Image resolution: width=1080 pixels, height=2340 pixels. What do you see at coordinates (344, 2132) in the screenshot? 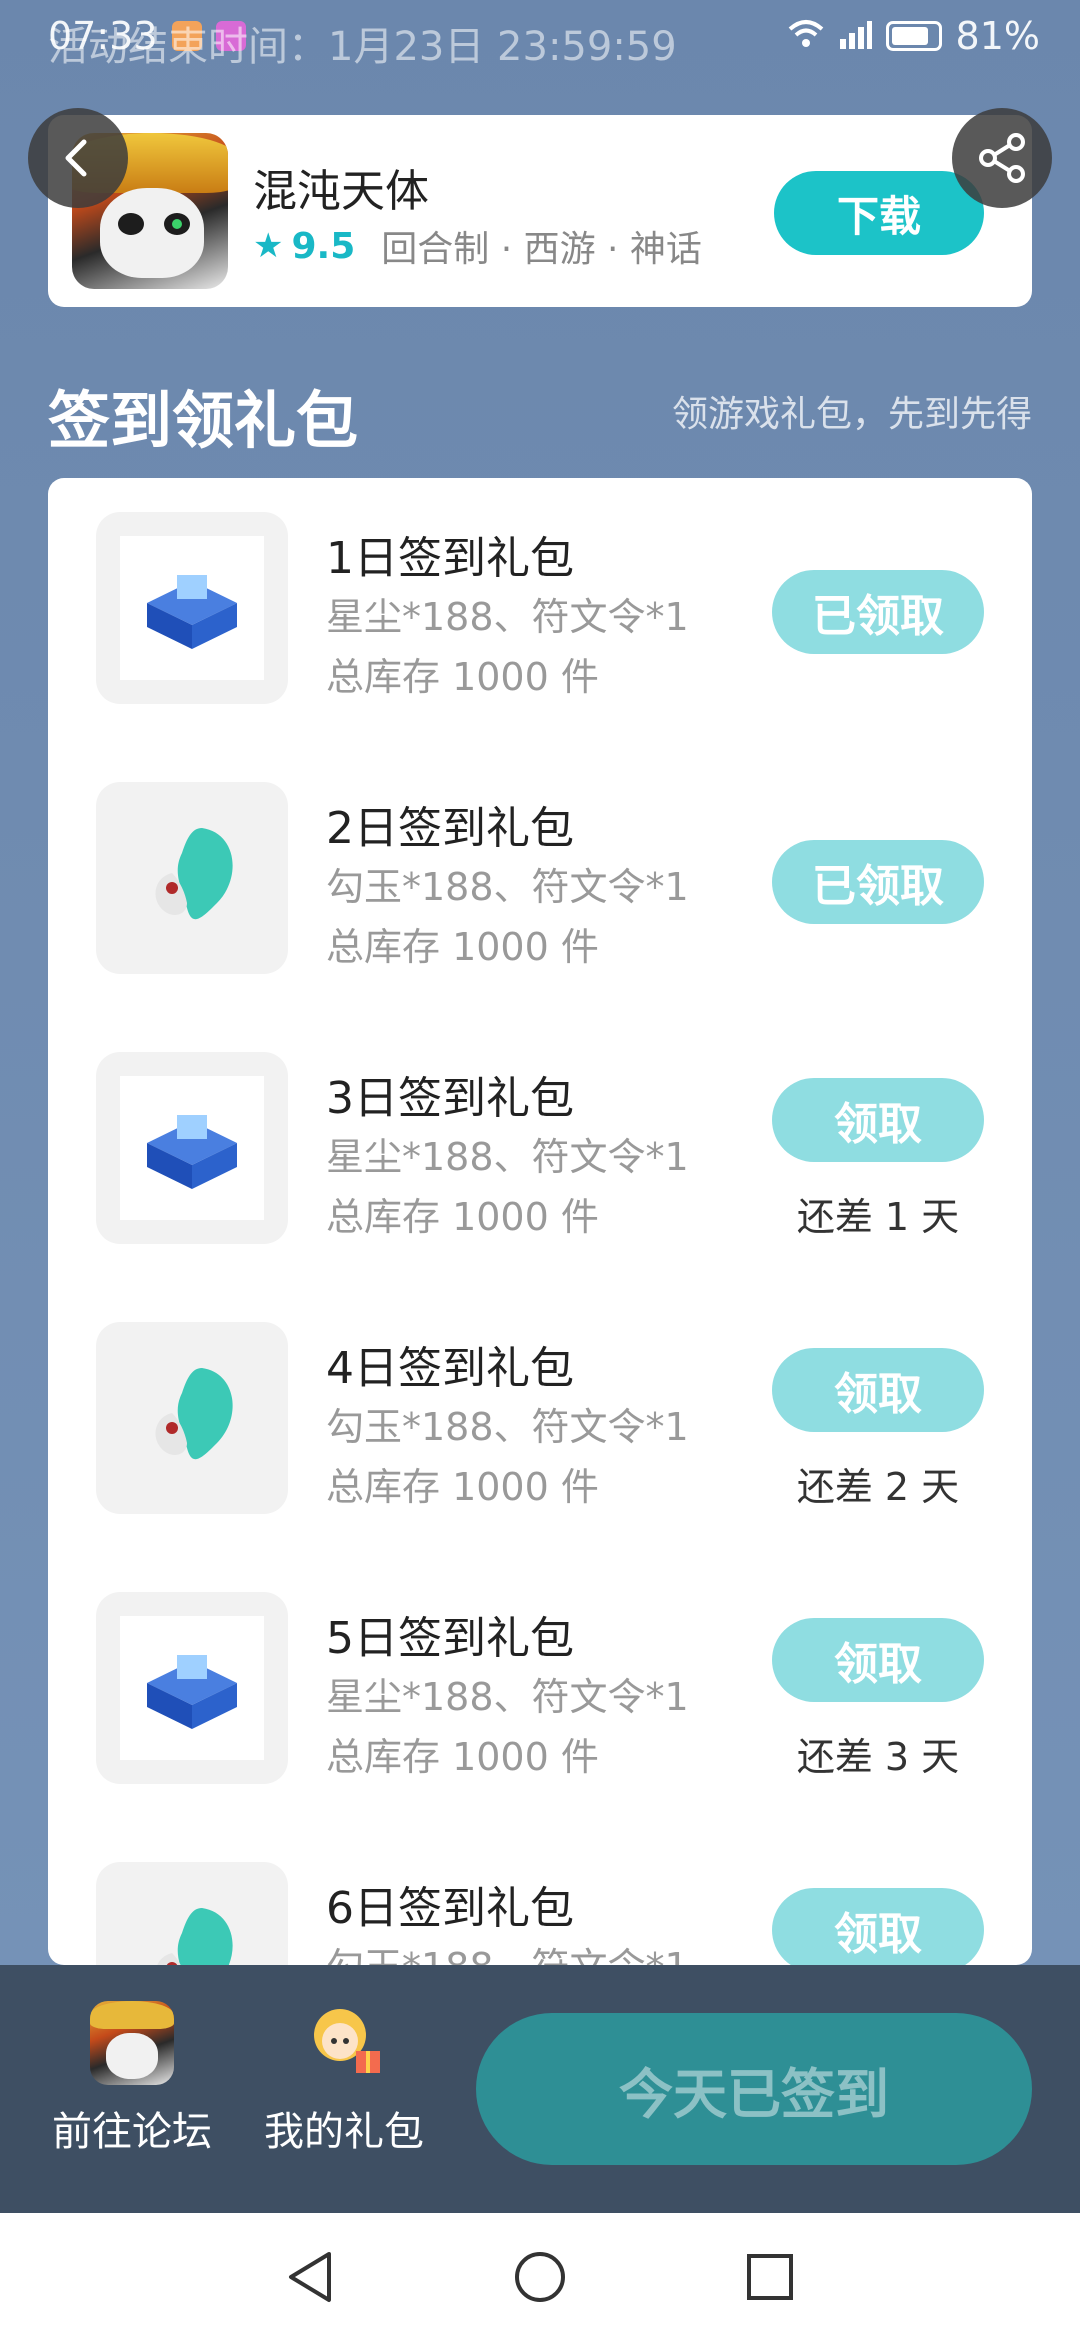
I see `my-gifts-label: 我的礼包` at bounding box center [344, 2132].